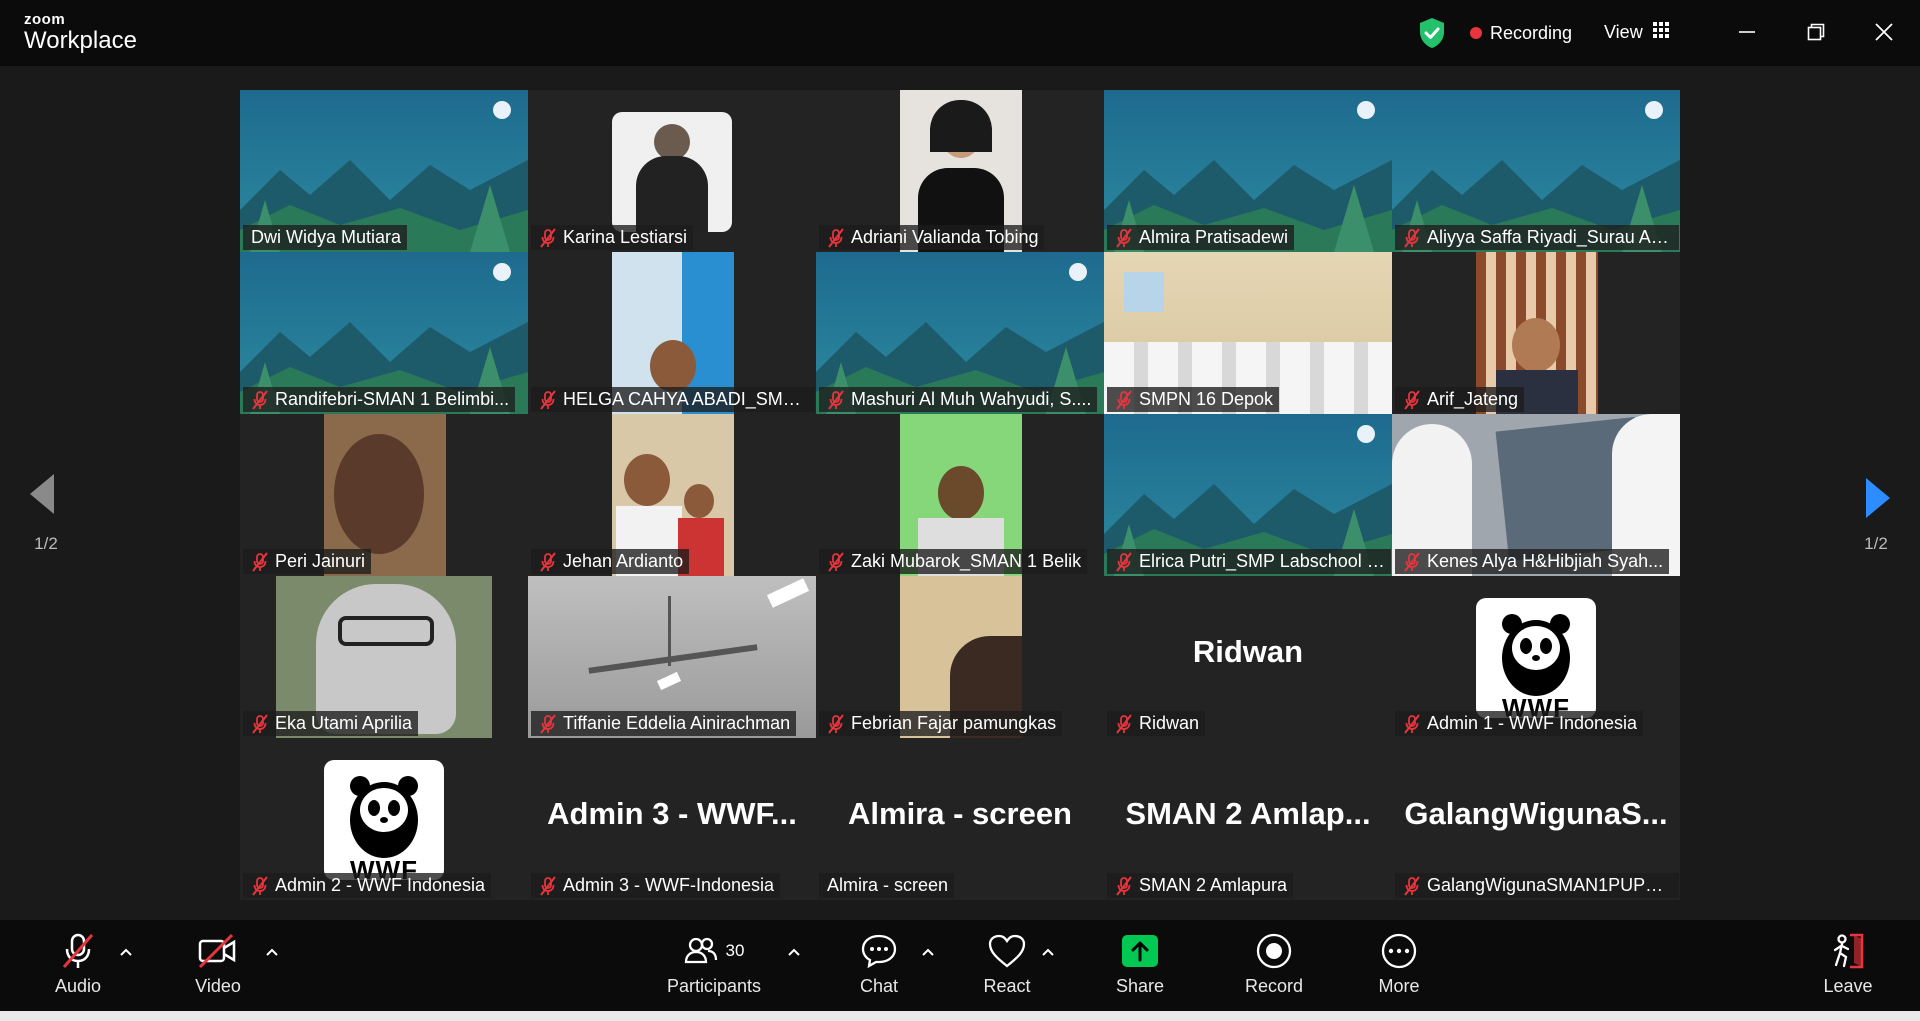 The width and height of the screenshot is (1920, 1021). What do you see at coordinates (1848, 986) in the screenshot?
I see `leave-label: Leave` at bounding box center [1848, 986].